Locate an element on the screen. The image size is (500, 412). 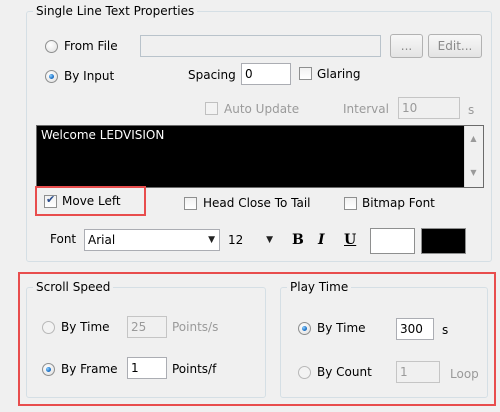
interval-input: 10 is located at coordinates (429, 108).